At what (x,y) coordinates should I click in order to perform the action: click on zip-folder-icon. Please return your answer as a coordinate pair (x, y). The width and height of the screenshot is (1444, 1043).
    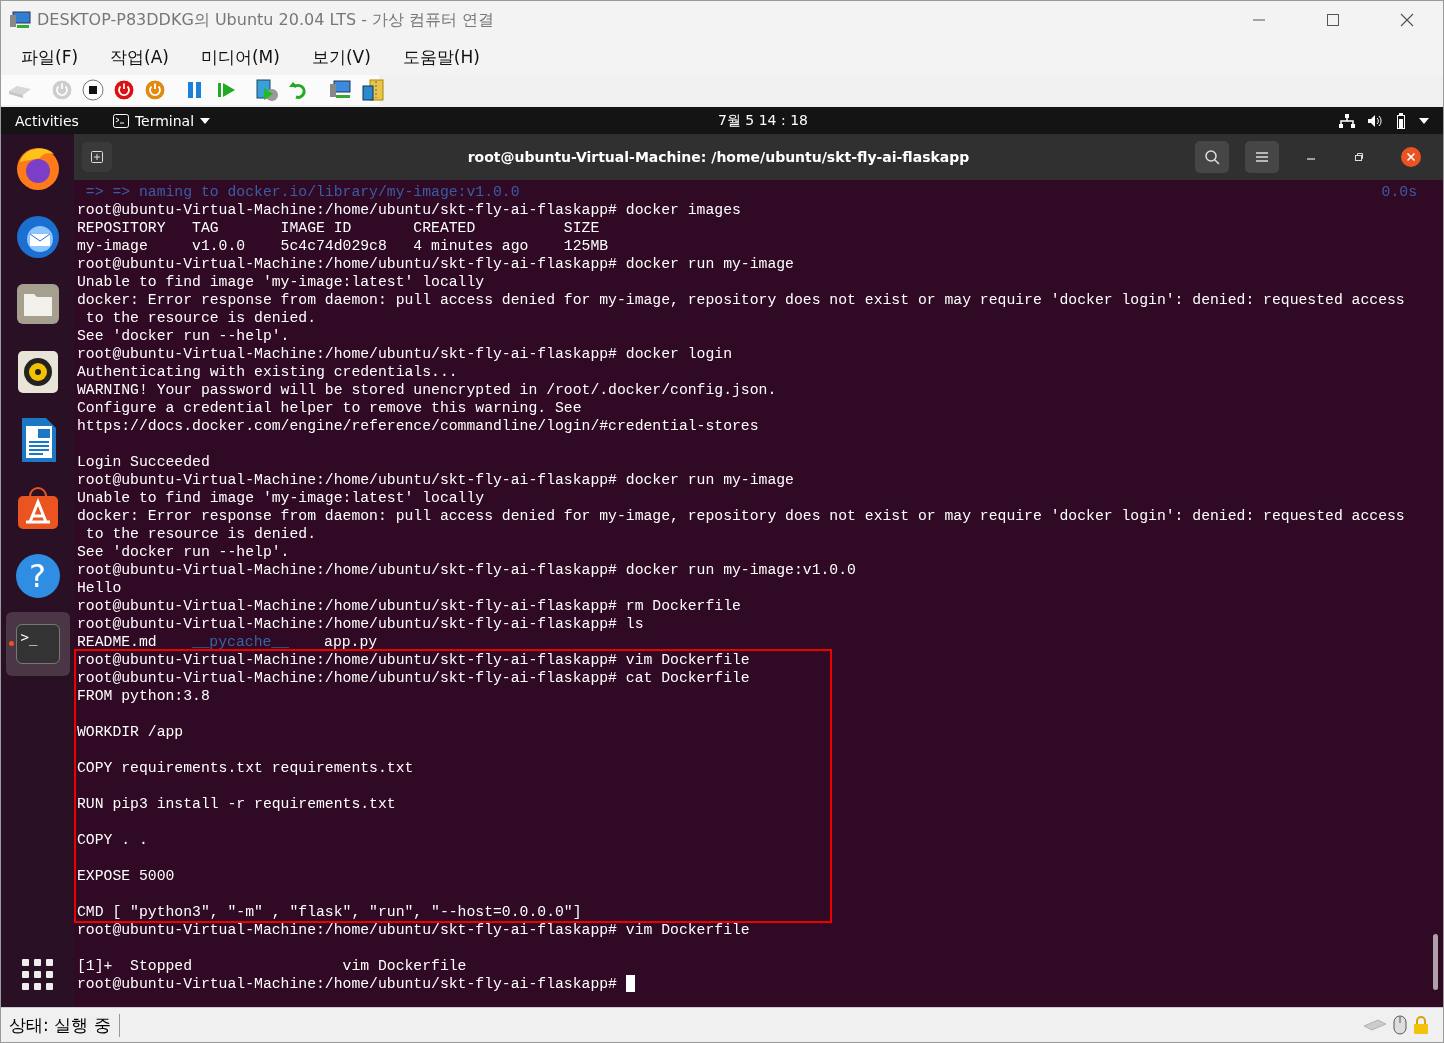
    Looking at the image, I should click on (373, 90).